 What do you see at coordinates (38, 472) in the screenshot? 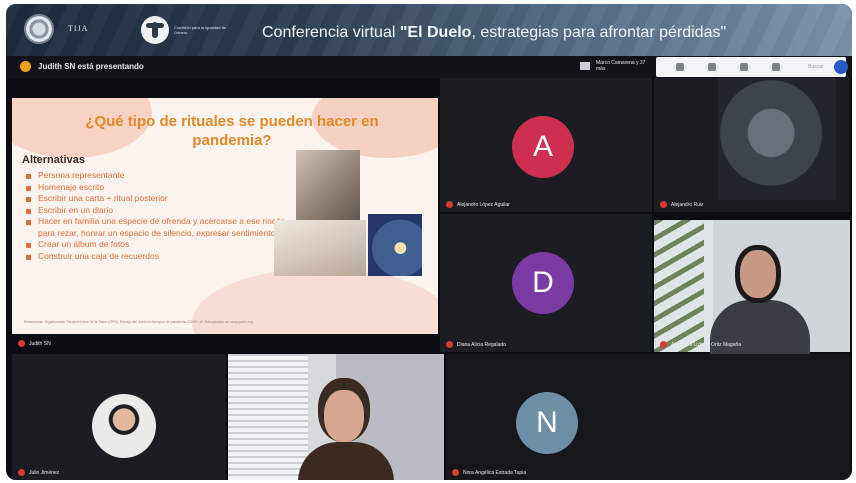
I see `tile-label: Julio Jiménez` at bounding box center [38, 472].